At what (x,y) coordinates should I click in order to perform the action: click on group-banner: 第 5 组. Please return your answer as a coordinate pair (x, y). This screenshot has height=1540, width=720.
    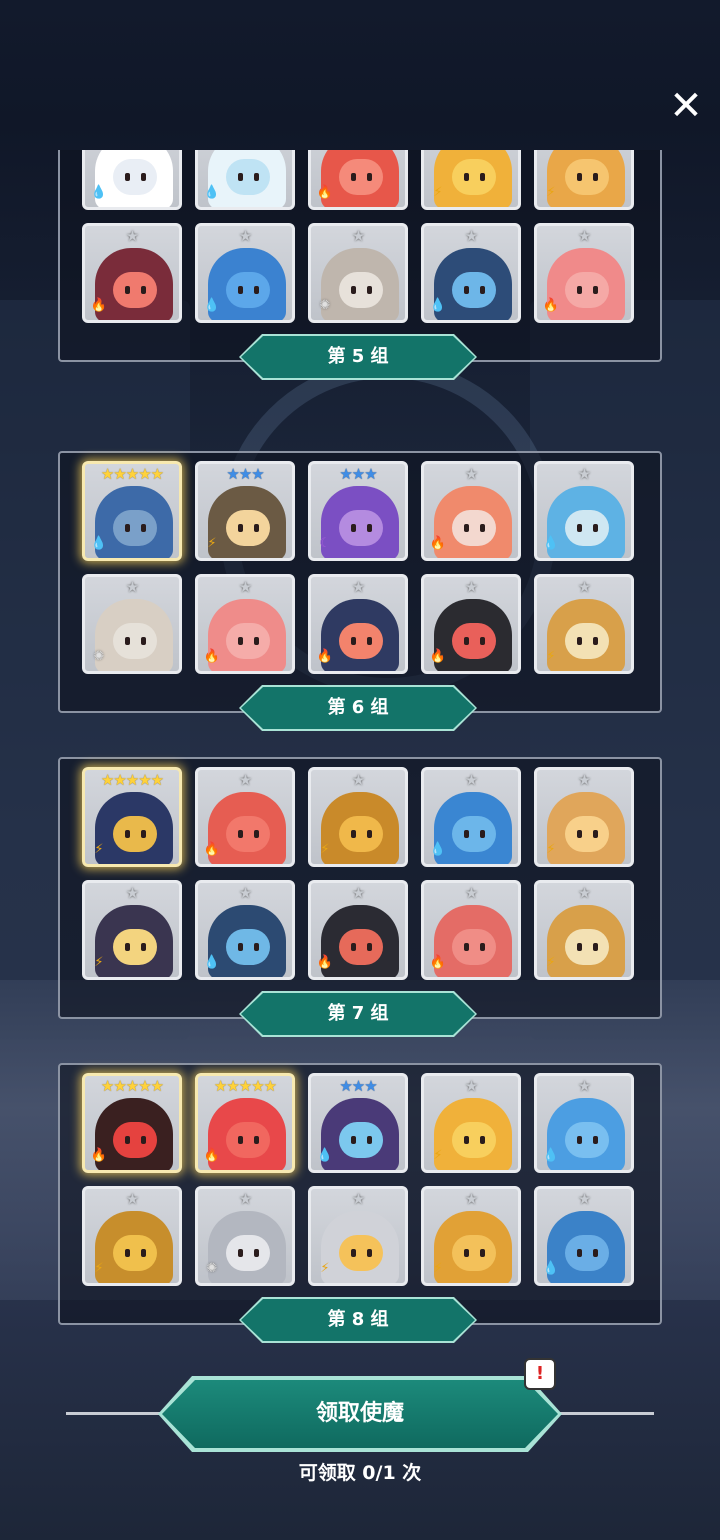
    Looking at the image, I should click on (358, 357).